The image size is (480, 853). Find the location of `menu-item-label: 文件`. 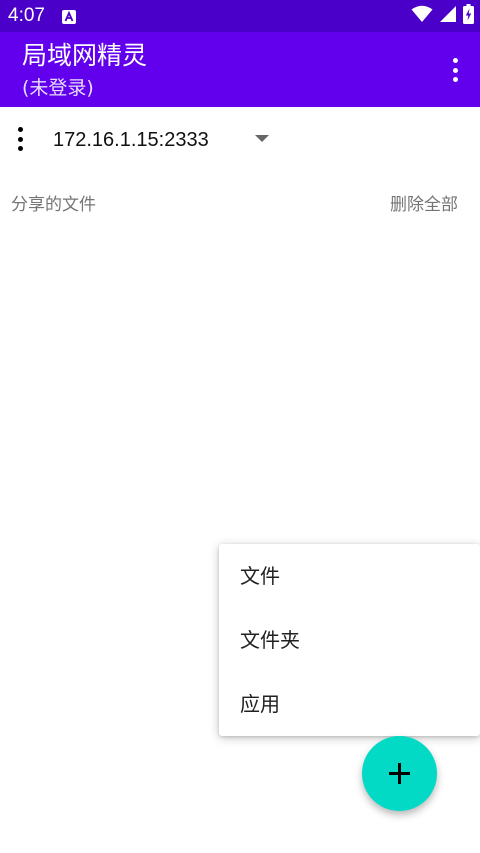

menu-item-label: 文件 is located at coordinates (260, 576).